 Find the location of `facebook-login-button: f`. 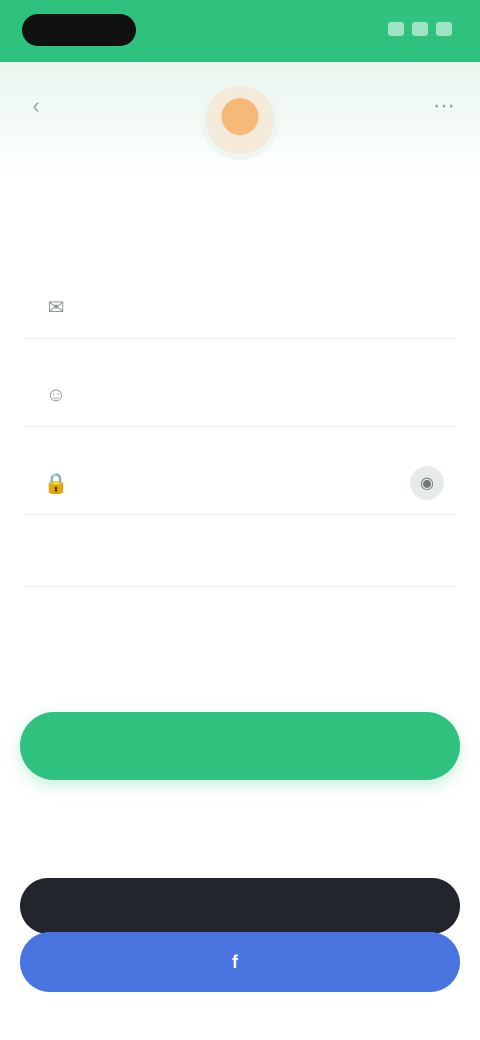

facebook-login-button: f is located at coordinates (240, 962).